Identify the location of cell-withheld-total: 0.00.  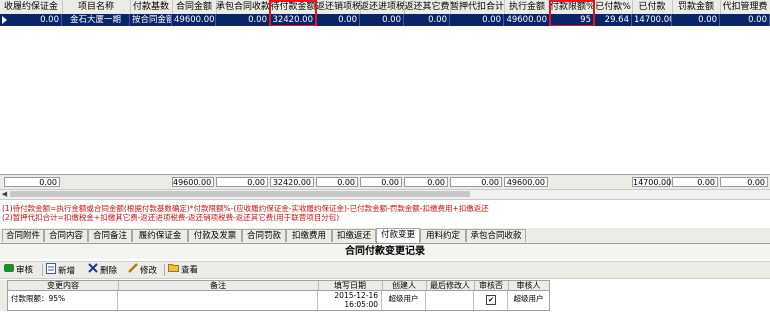
(477, 20).